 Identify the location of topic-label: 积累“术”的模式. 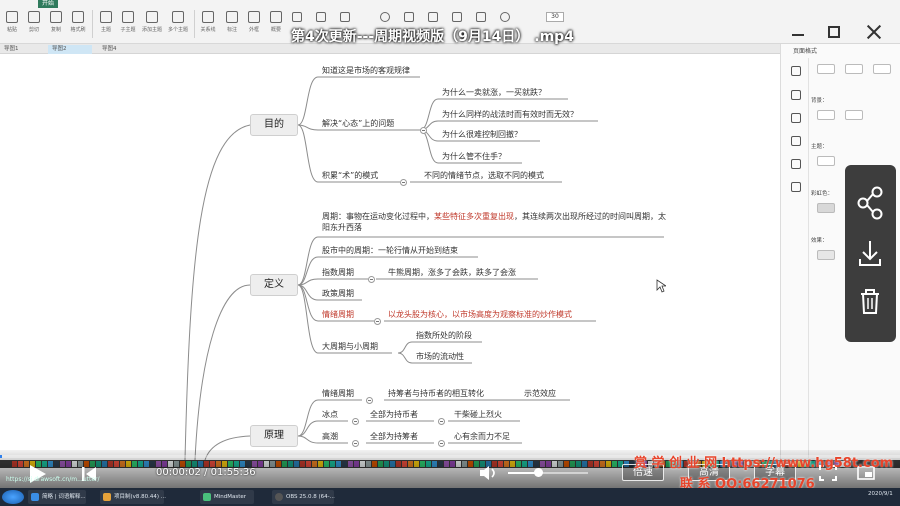
(350, 176).